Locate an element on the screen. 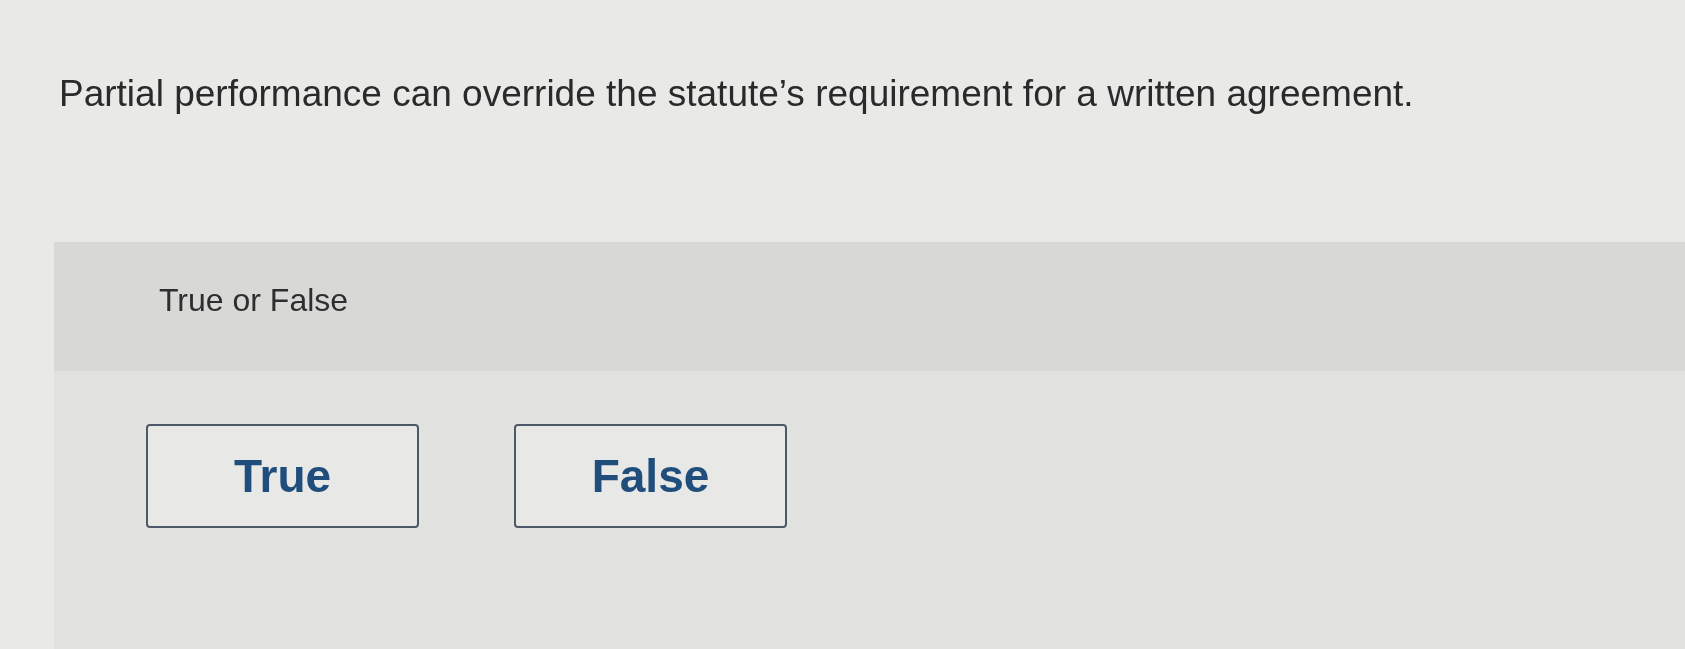 This screenshot has height=649, width=1685. answer-option-button: True is located at coordinates (282, 476).